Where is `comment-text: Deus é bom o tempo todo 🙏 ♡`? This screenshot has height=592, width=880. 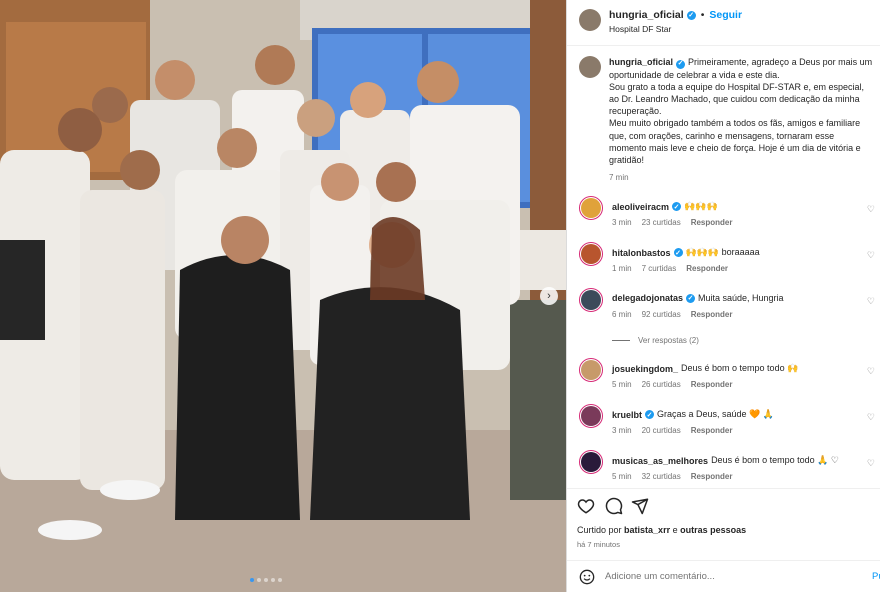
comment-text: Deus é bom o tempo todo 🙏 ♡ is located at coordinates (775, 460).